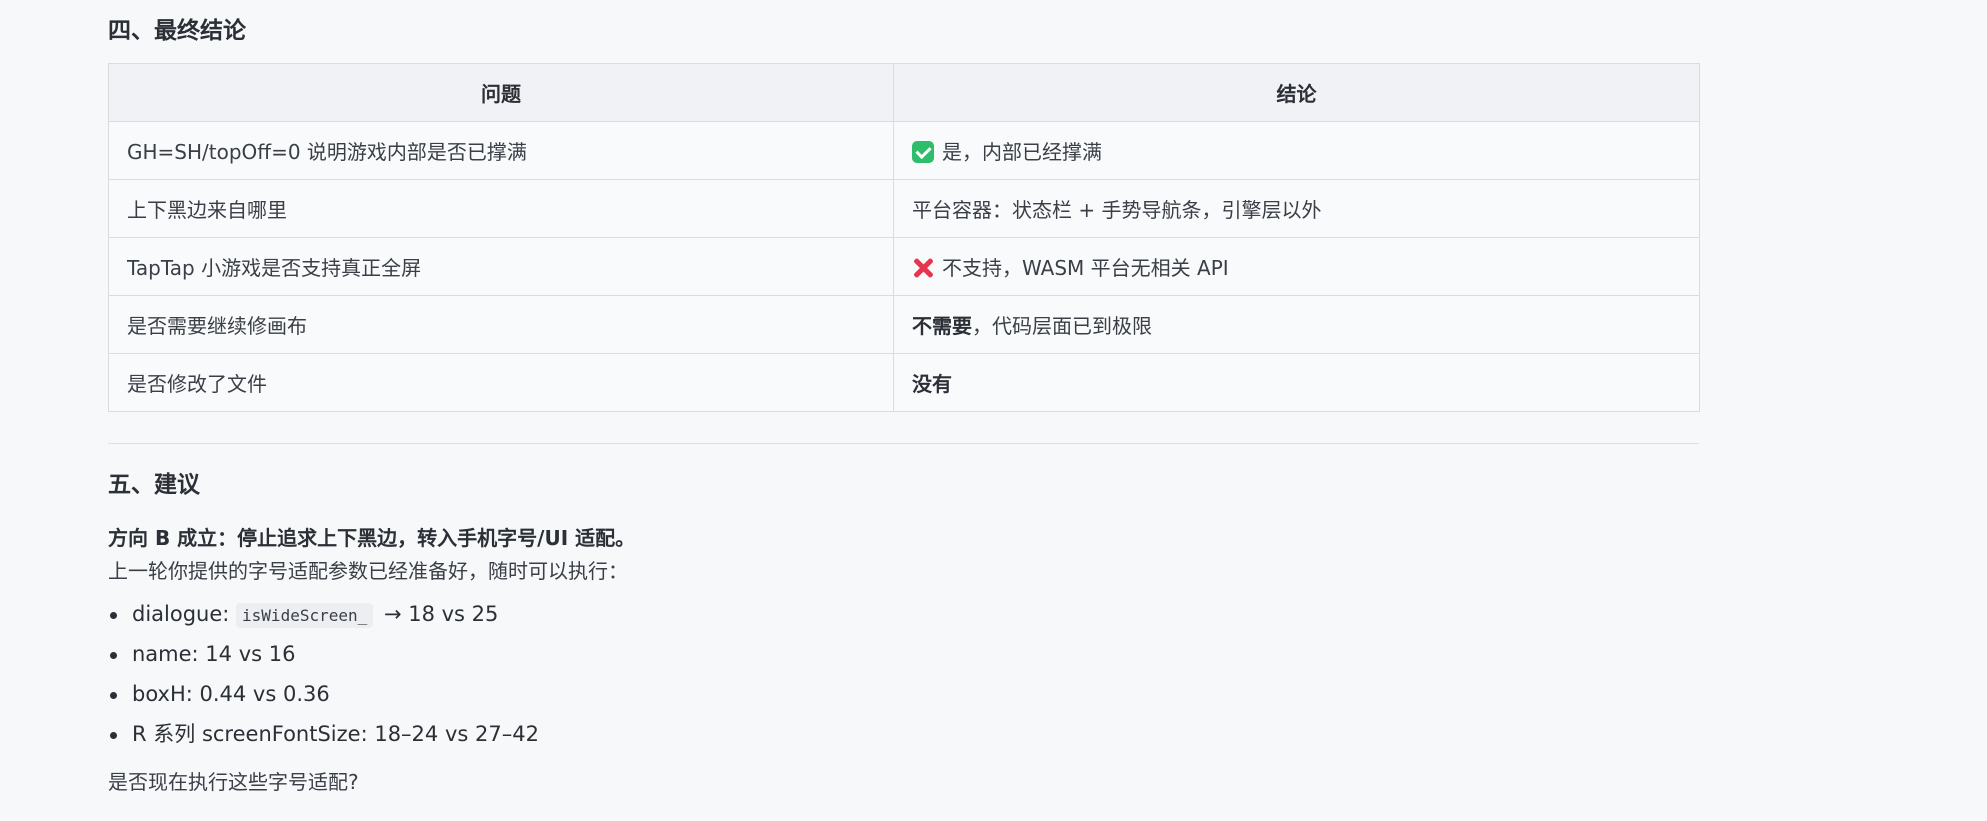 The width and height of the screenshot is (1987, 821). I want to click on table-row: 是否修改了文件 没有, so click(904, 382).